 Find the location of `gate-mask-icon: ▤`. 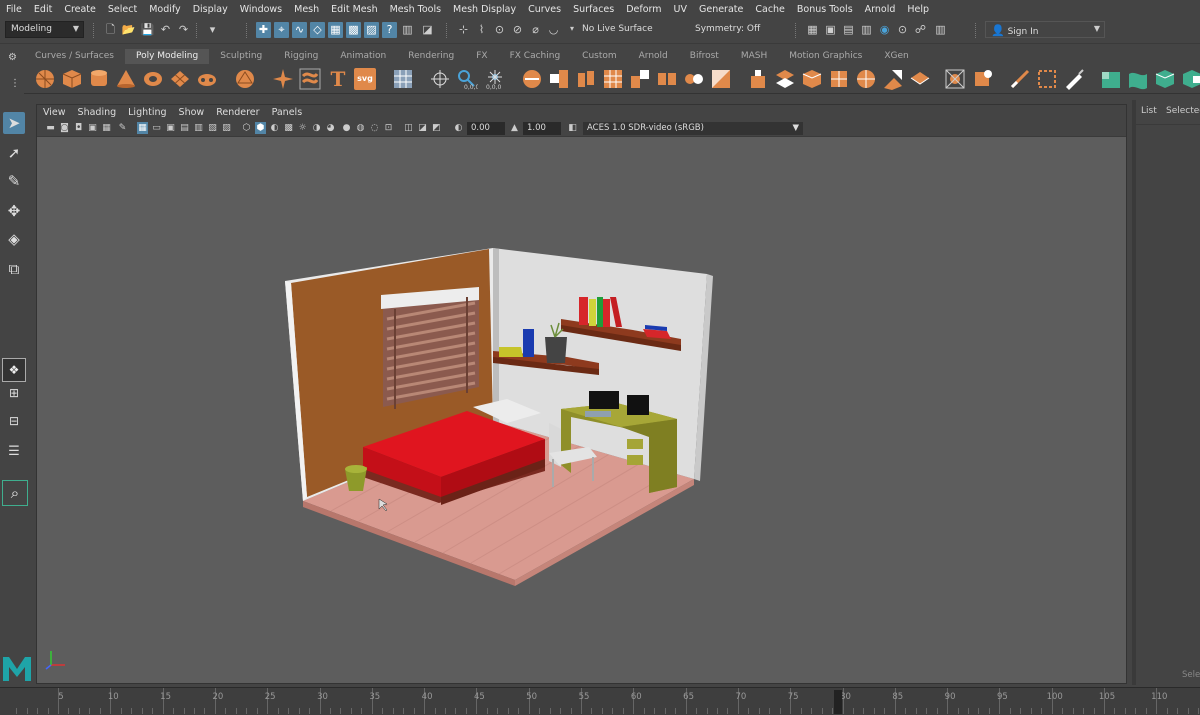

gate-mask-icon: ▤ is located at coordinates (184, 128).